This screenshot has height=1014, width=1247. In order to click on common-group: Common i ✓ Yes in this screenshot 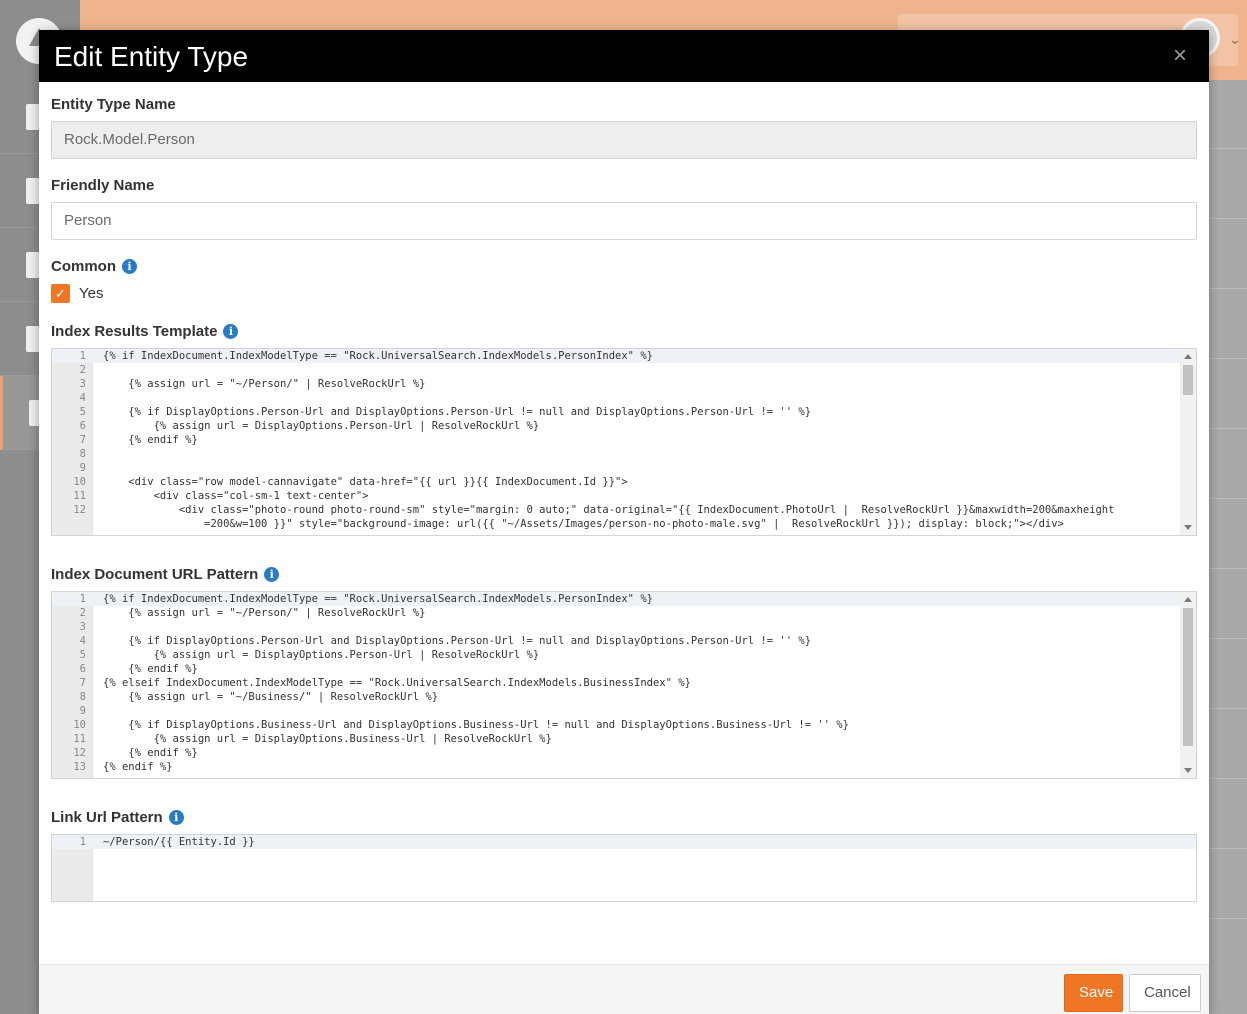, I will do `click(624, 279)`.